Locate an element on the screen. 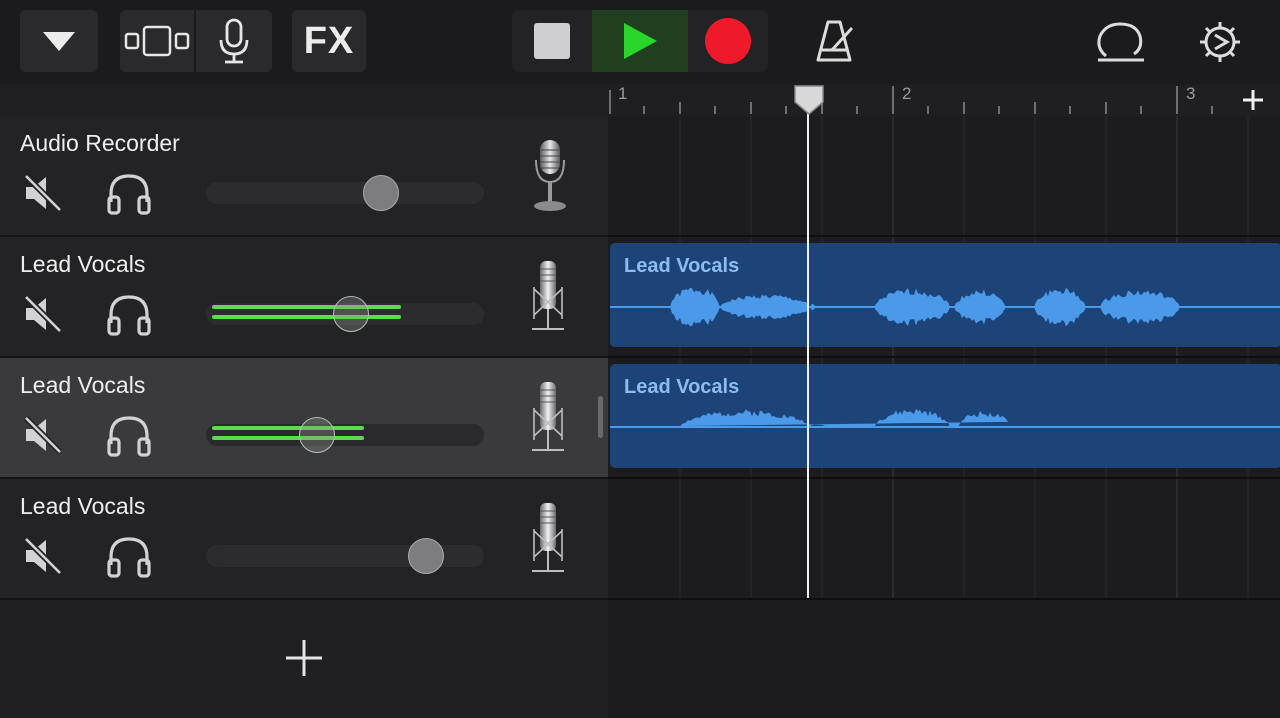 Image resolution: width=1280 pixels, height=718 pixels. triangle-down-icon is located at coordinates (59, 41).